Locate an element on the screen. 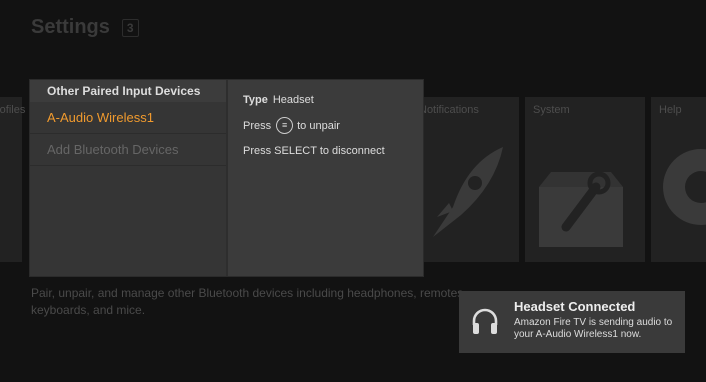 The width and height of the screenshot is (706, 382). tile-system: System is located at coordinates (585, 179).